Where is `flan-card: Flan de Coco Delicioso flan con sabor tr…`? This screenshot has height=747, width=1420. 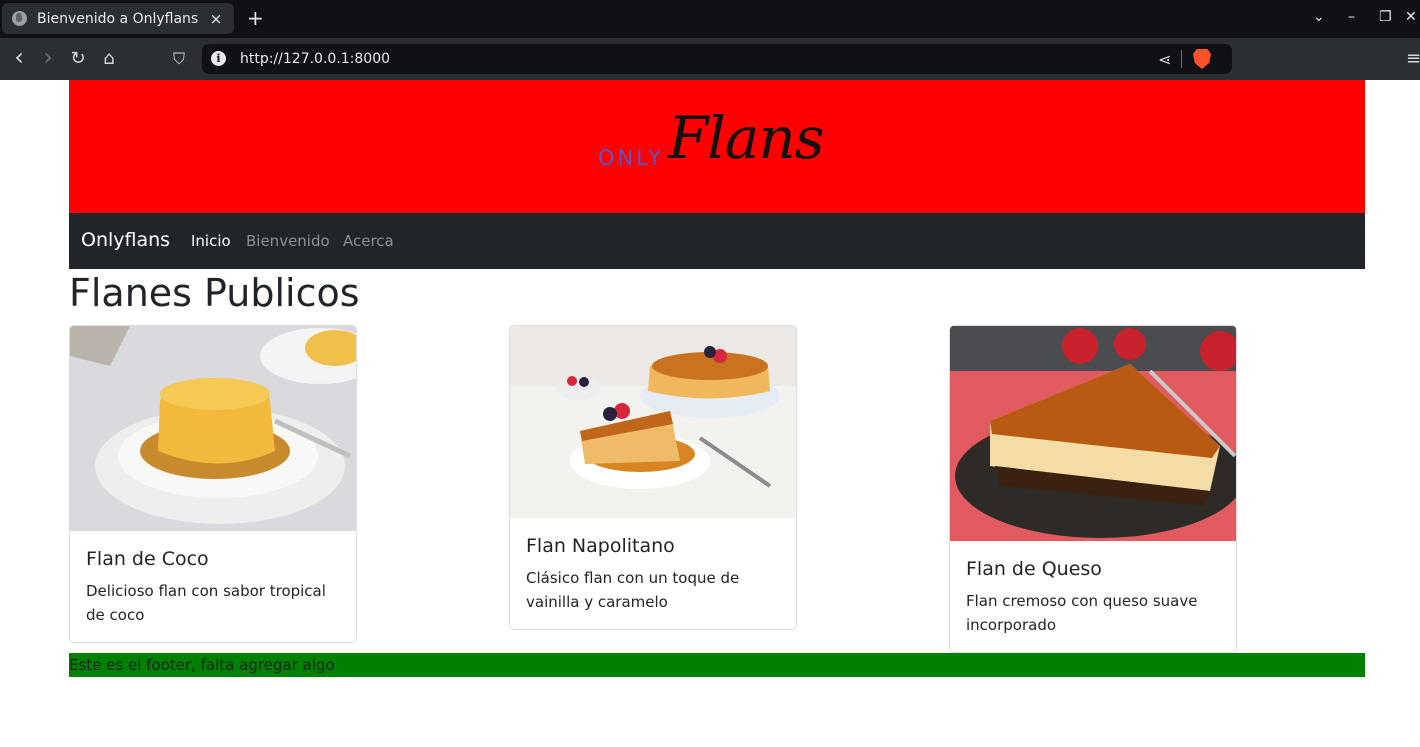 flan-card: Flan de Coco Delicioso flan con sabor tr… is located at coordinates (213, 484).